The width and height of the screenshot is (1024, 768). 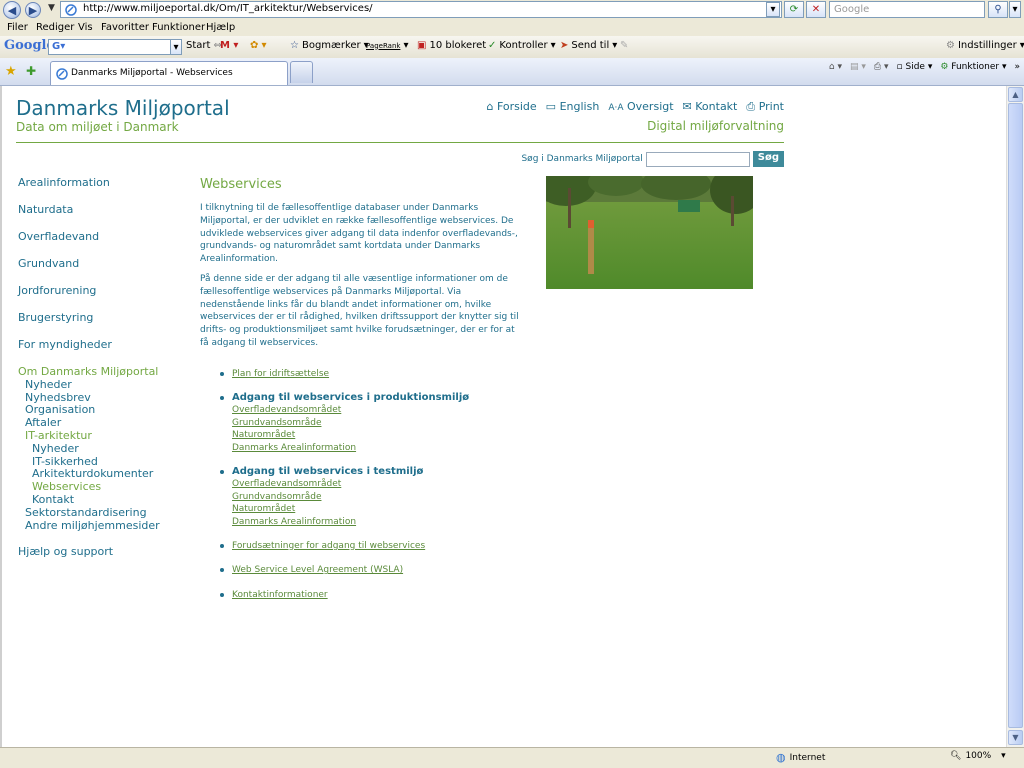 What do you see at coordinates (944, 67) in the screenshot?
I see `tools-gear-icon: ⚙` at bounding box center [944, 67].